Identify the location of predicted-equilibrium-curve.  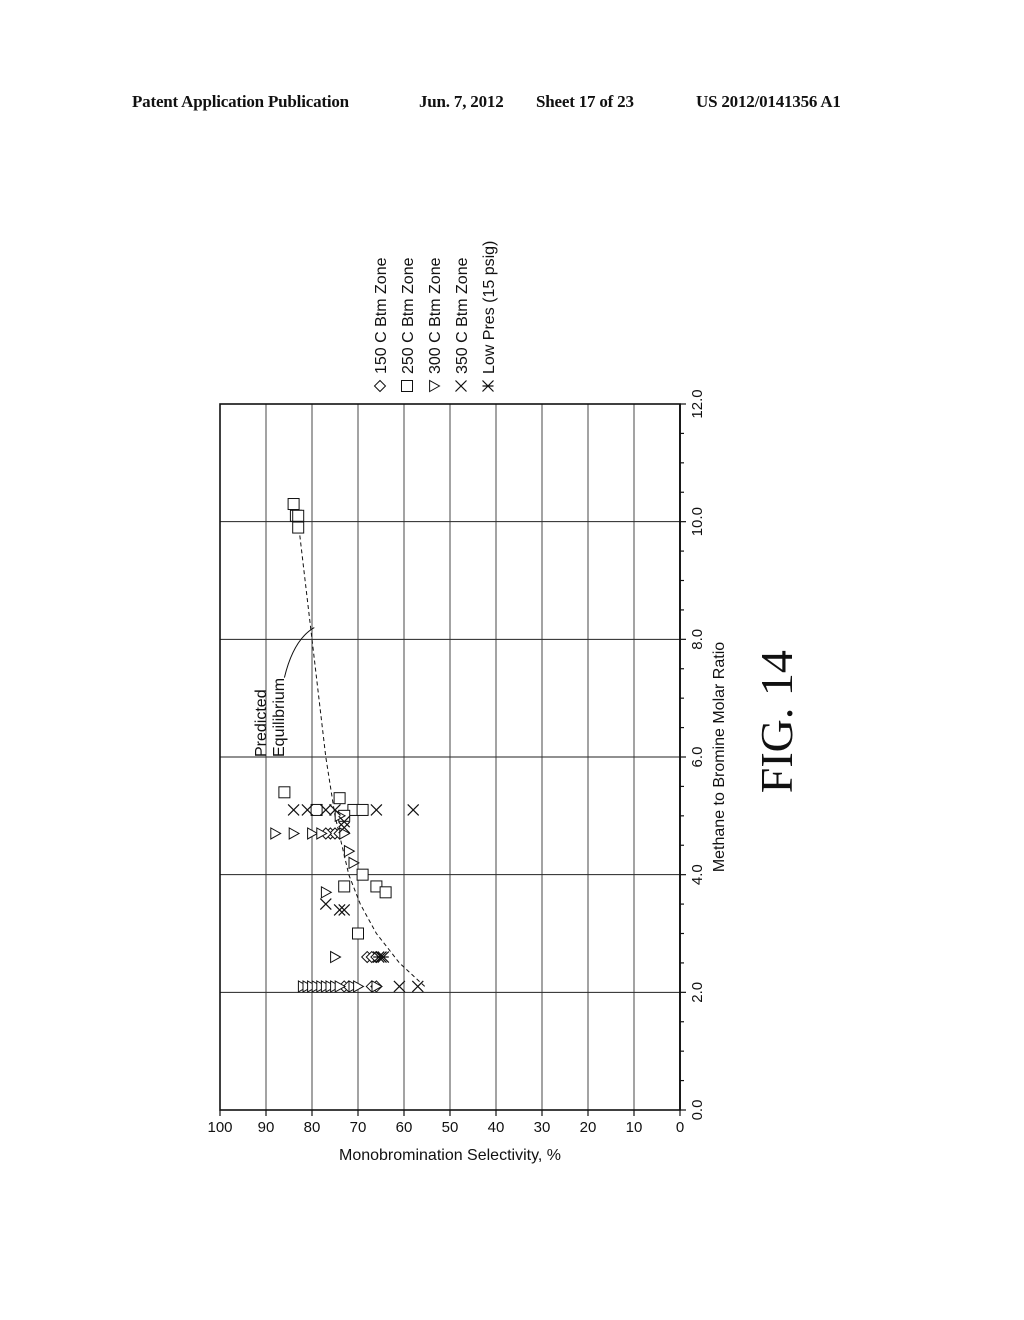
(360, 745).